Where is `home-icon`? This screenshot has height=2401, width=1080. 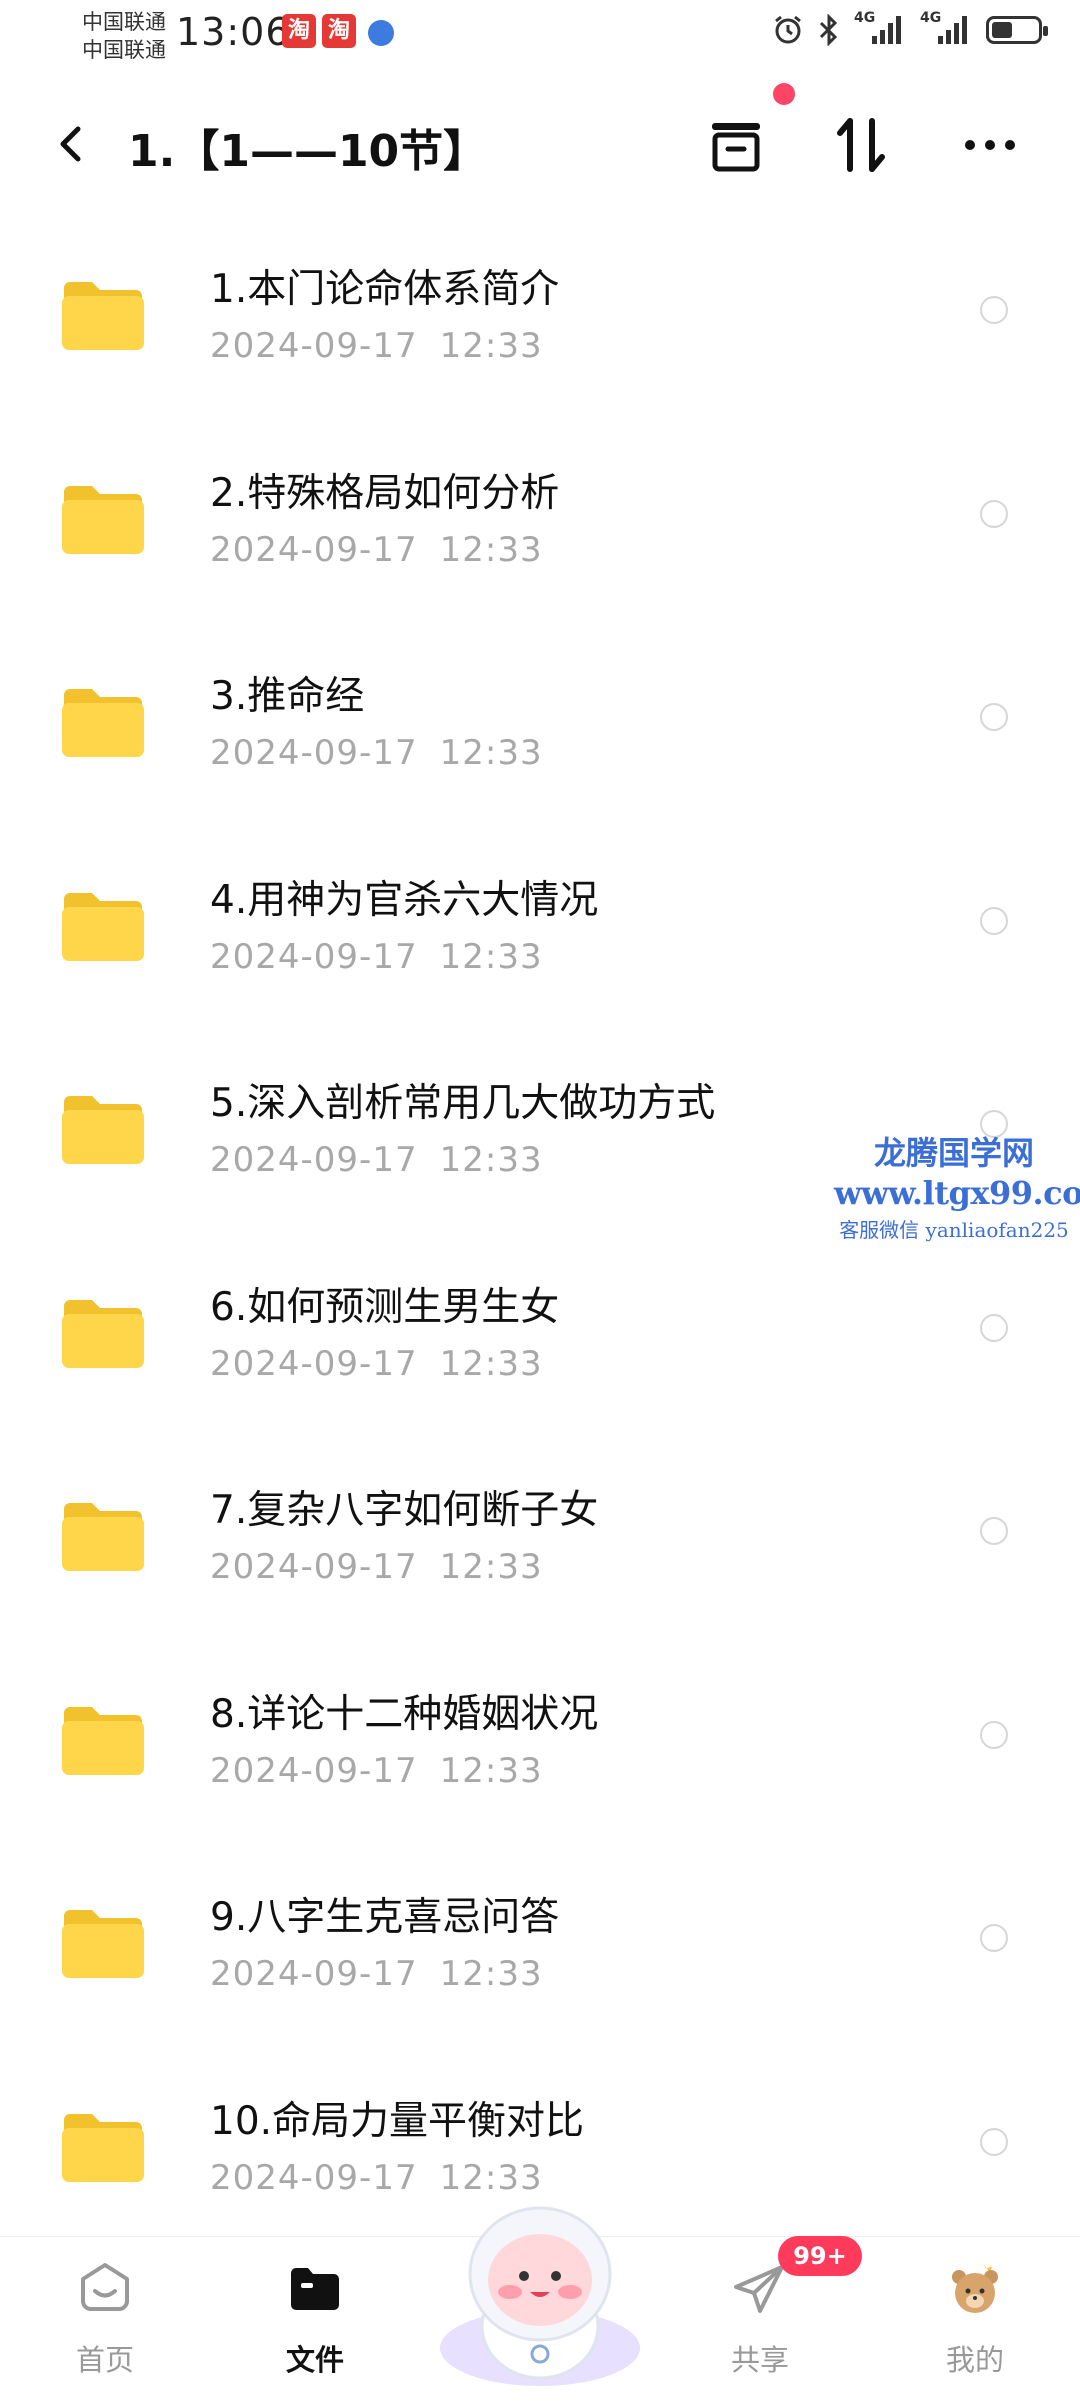
home-icon is located at coordinates (105, 2287).